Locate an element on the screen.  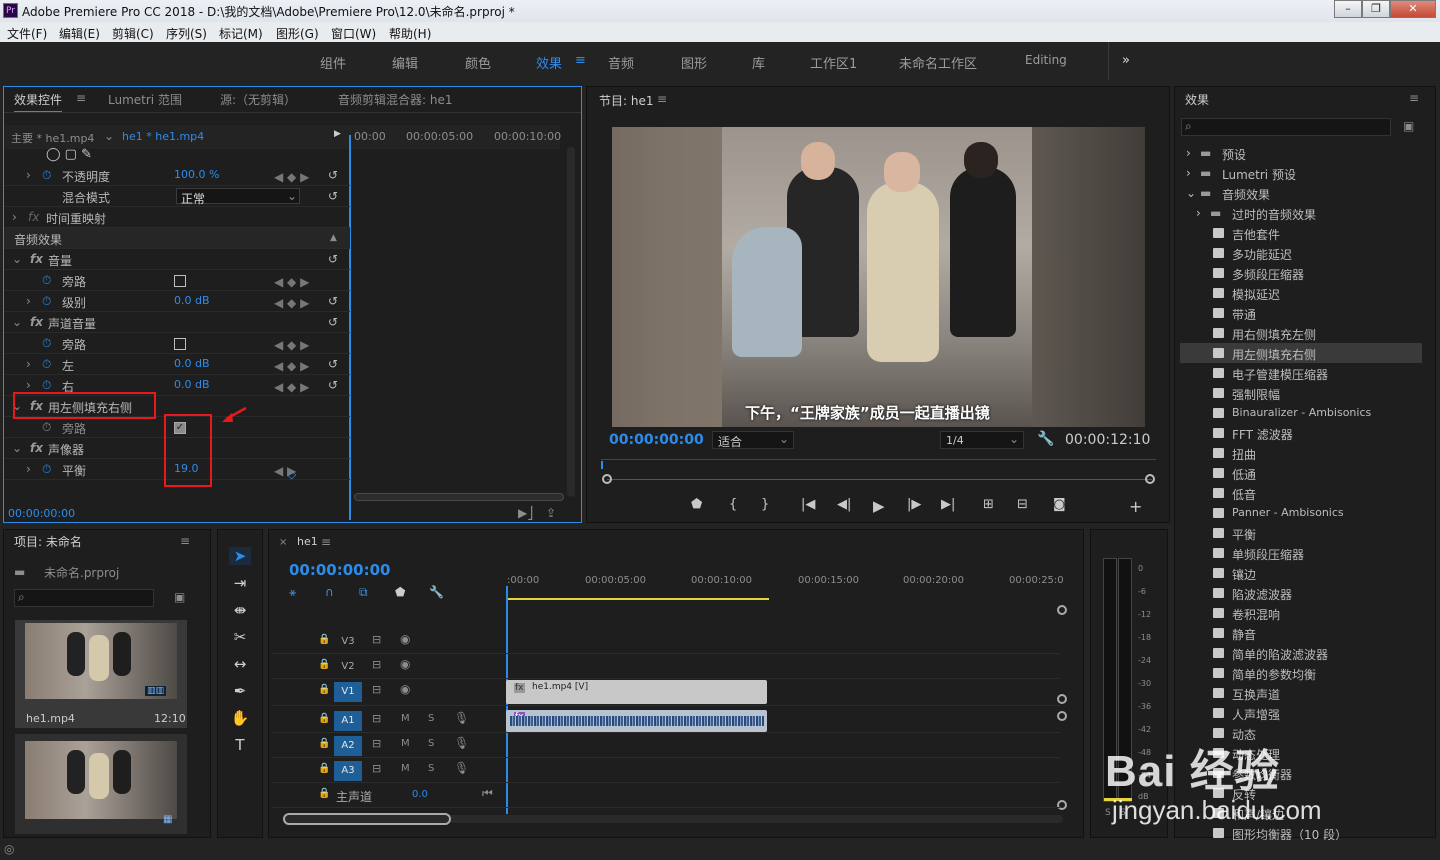
project-title: 项目: 未命名 is located at coordinates (48, 541).